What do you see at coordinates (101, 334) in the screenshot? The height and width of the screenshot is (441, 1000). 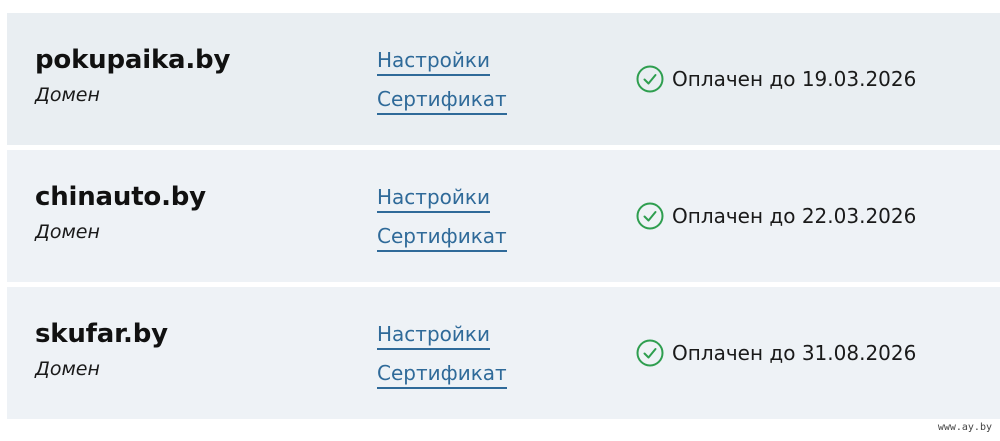 I see `domain-name: skufar.by` at bounding box center [101, 334].